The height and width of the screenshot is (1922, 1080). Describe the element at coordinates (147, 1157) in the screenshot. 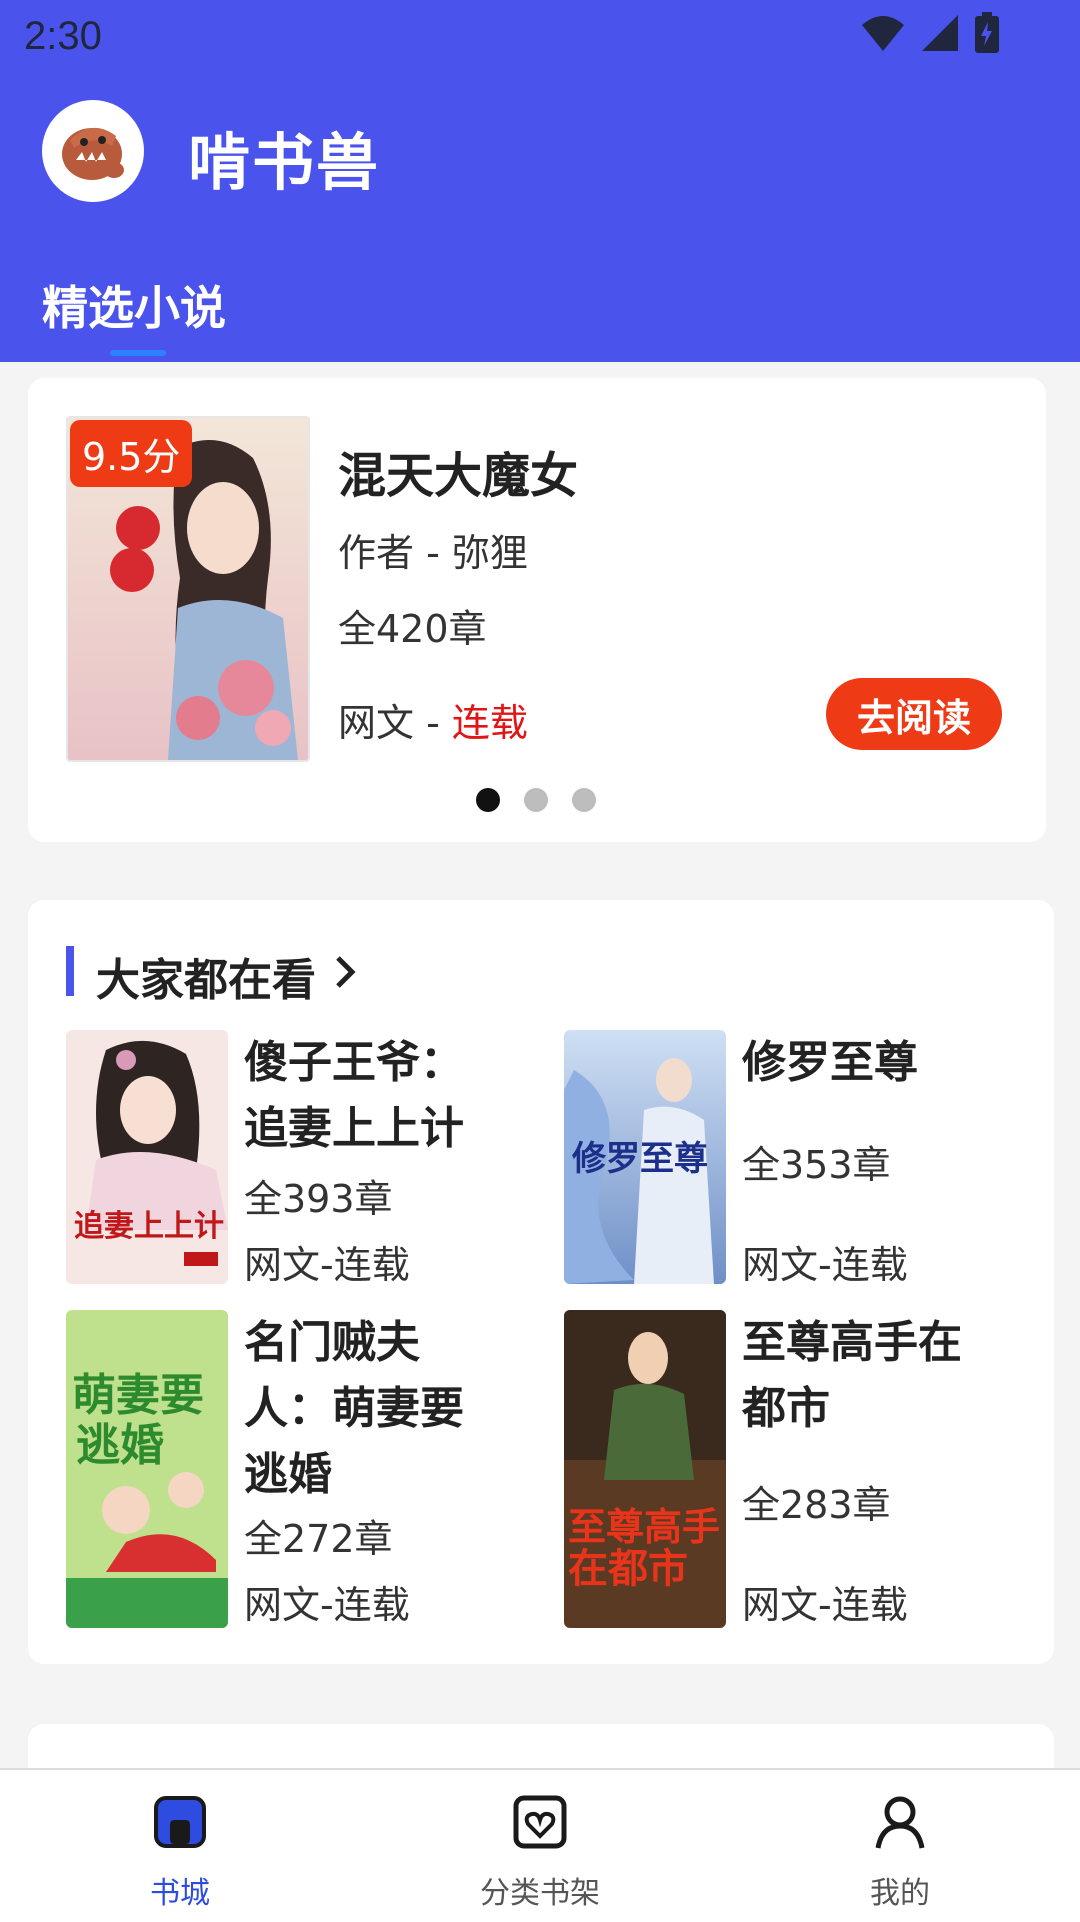

I see `book-cover: 追妻上上计` at that location.